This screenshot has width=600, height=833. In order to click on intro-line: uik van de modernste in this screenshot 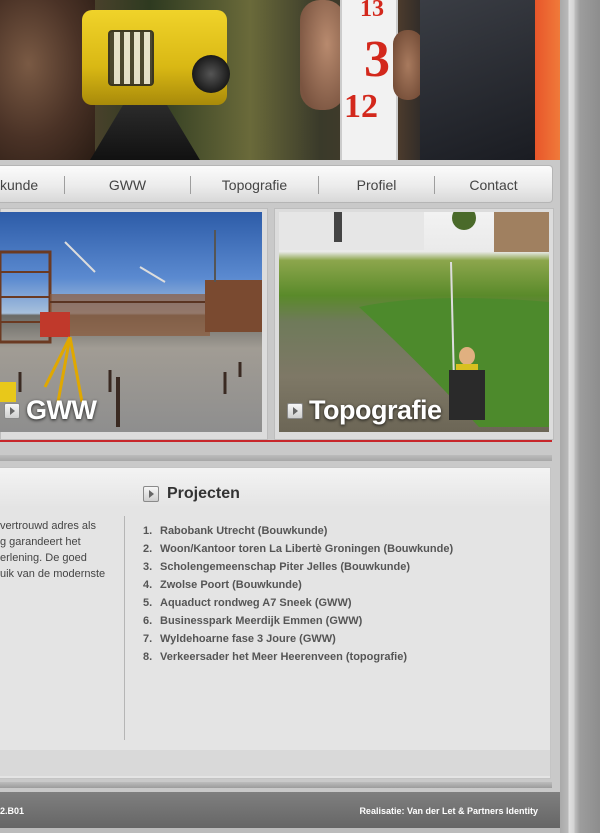, I will do `click(53, 574)`.